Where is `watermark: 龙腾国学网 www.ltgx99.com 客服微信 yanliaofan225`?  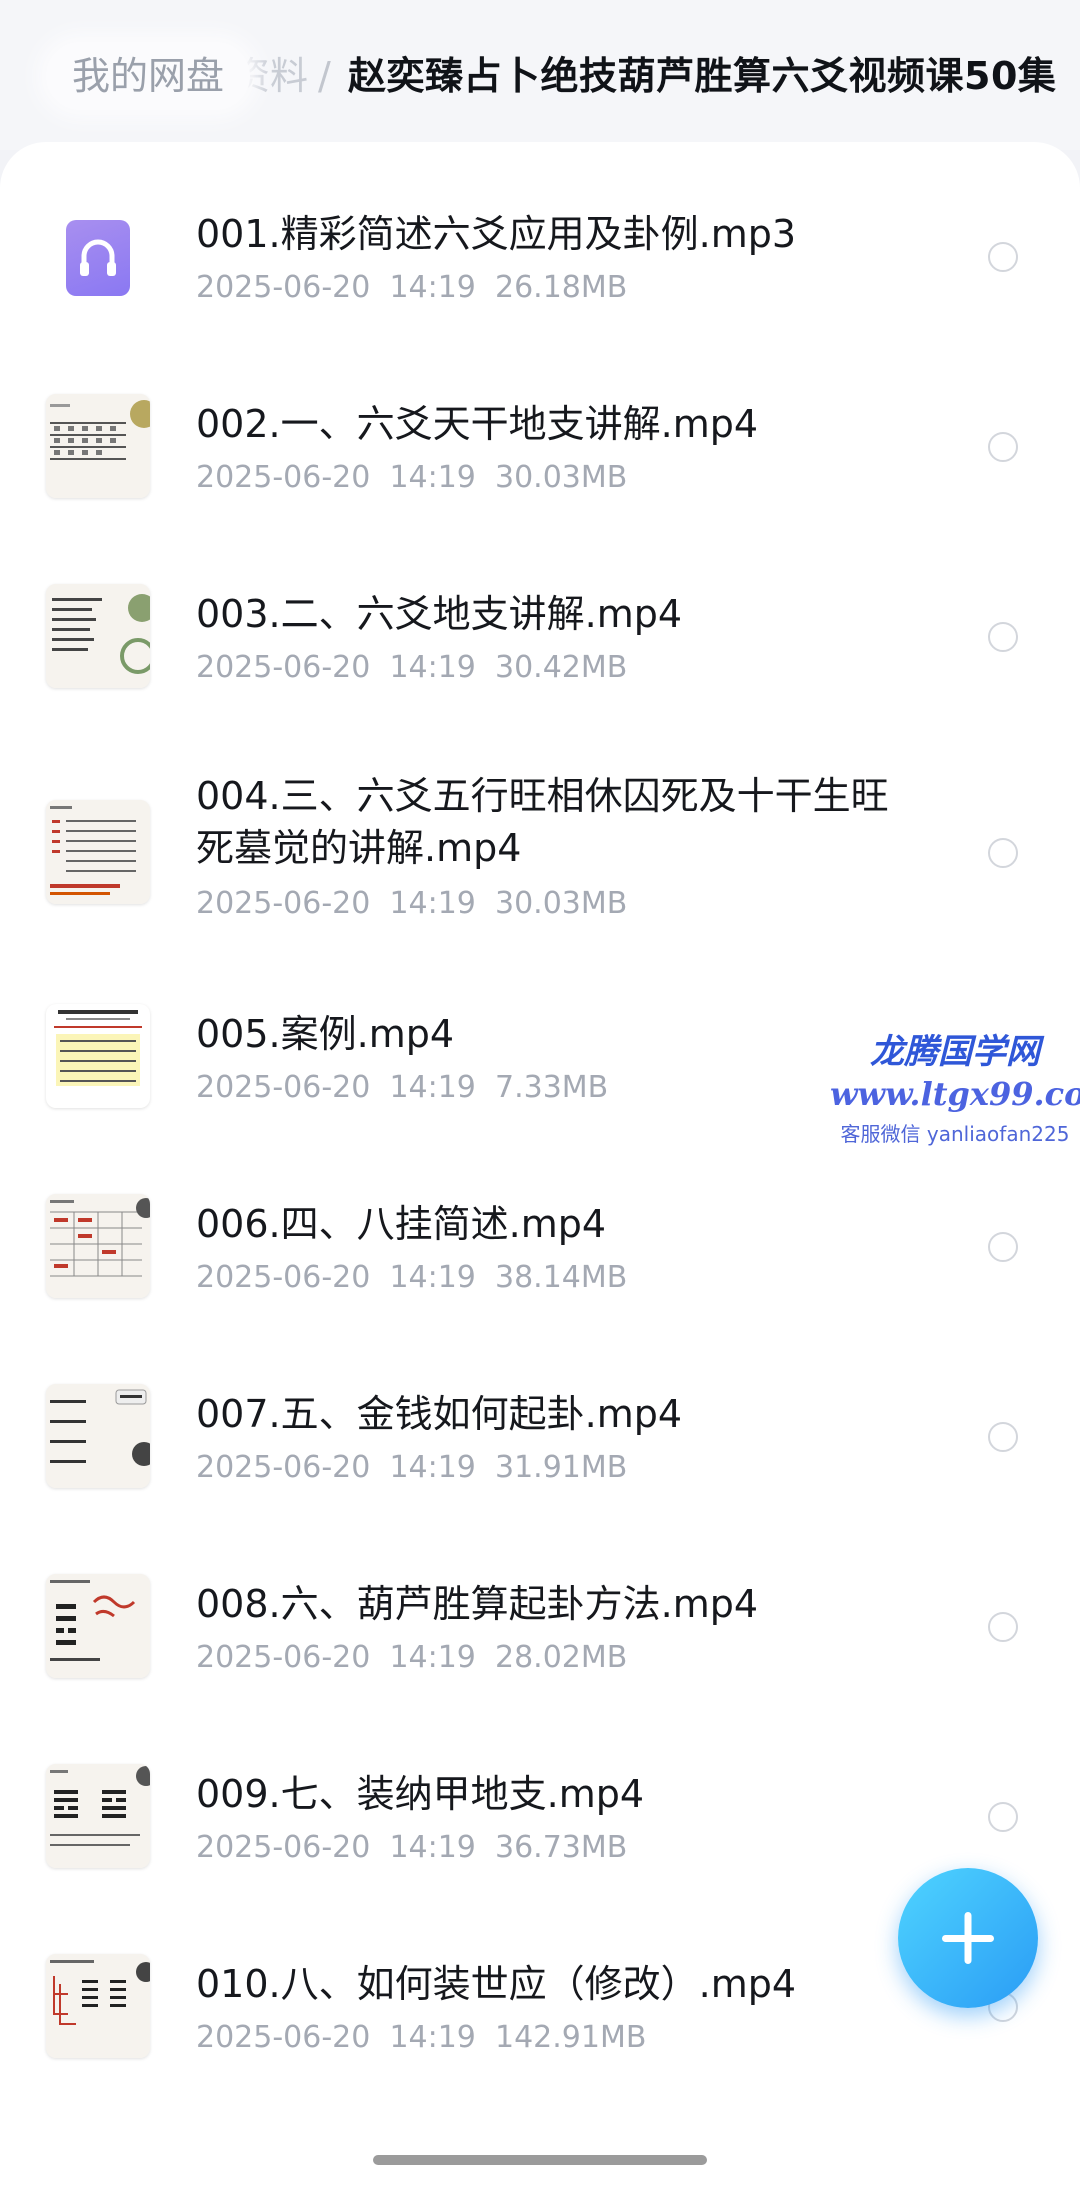
watermark: 龙腾国学网 www.ltgx99.com 客服微信 yanliaofan225 is located at coordinates (955, 1090).